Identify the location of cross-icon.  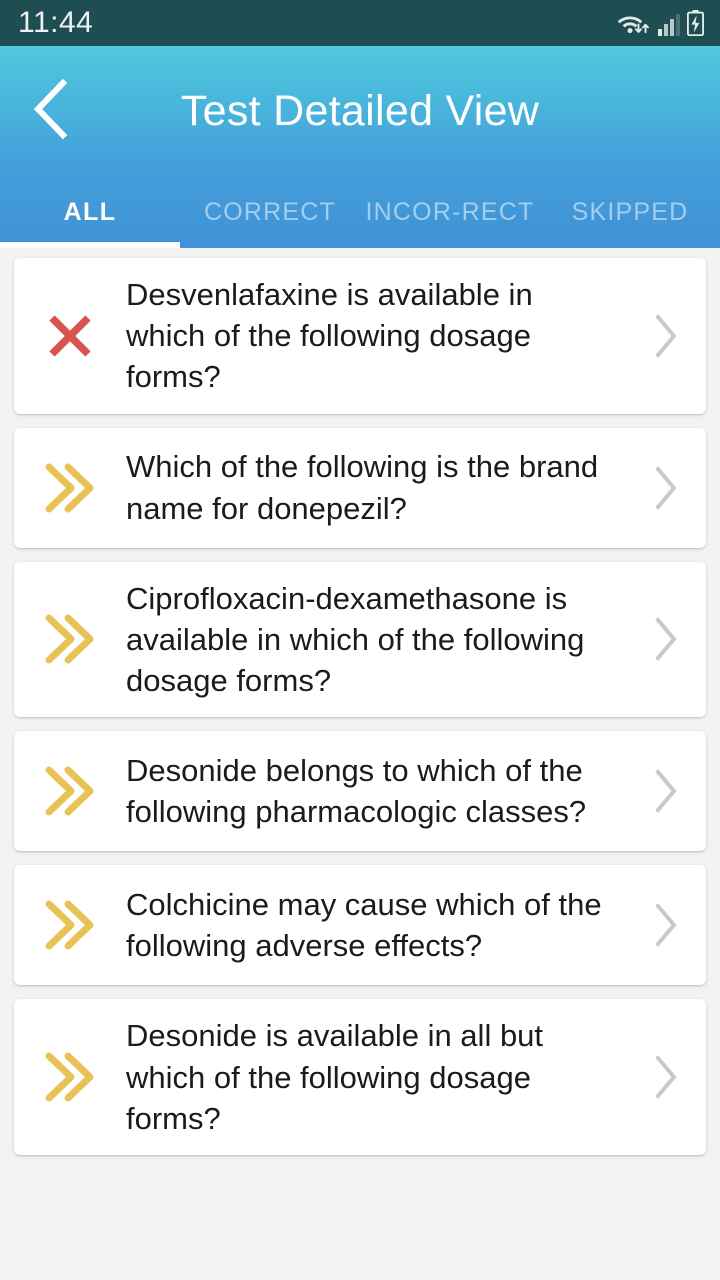
(70, 336).